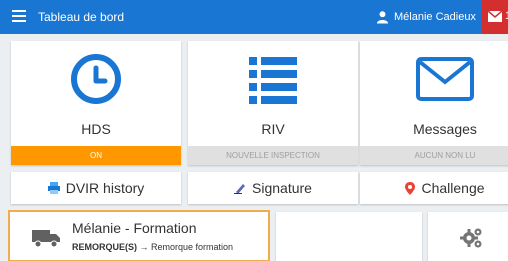 Image resolution: width=508 pixels, height=261 pixels. I want to click on settings-button, so click(468, 236).